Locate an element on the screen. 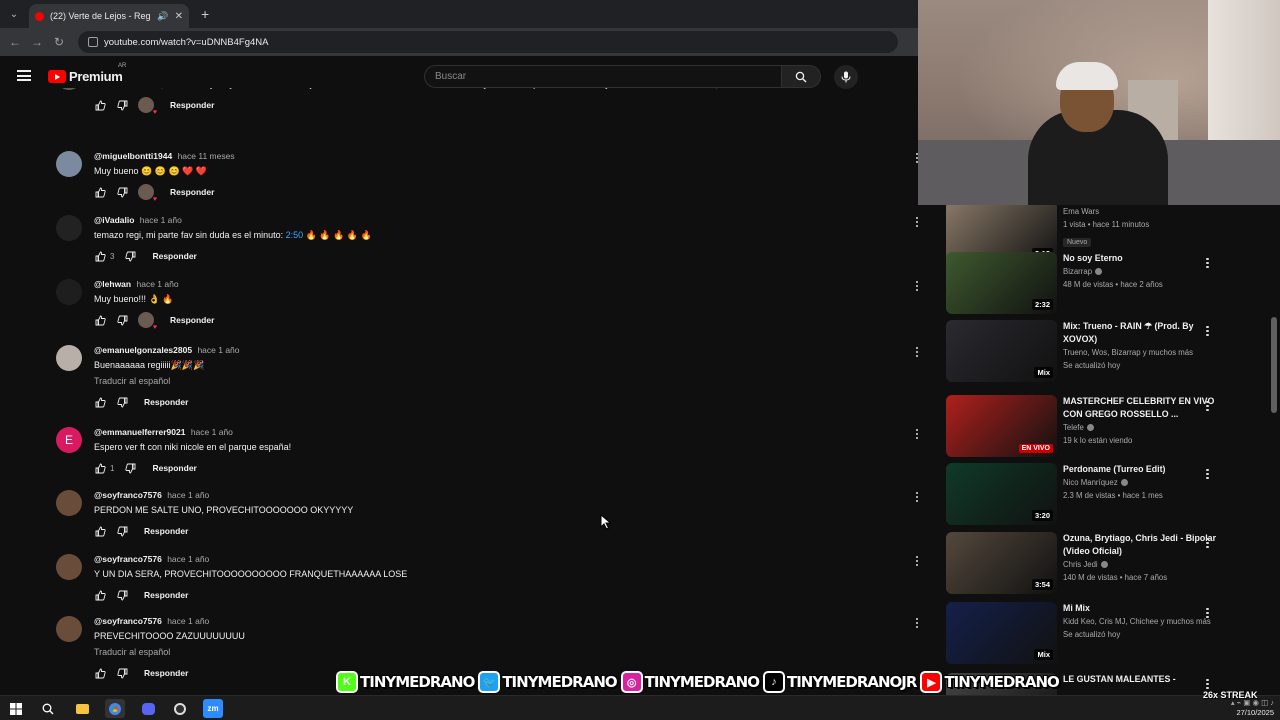 This screenshot has height=720, width=1280. zoom-icon: zm is located at coordinates (213, 708).